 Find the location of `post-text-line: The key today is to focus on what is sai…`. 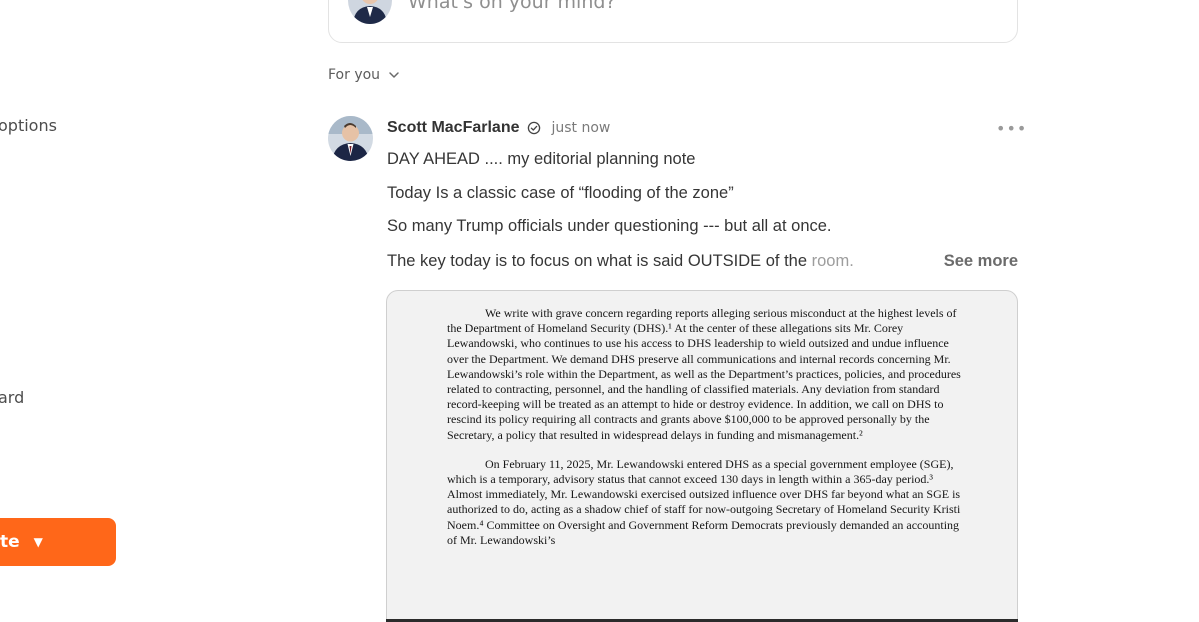

post-text-line: The key today is to focus on what is sai… is located at coordinates (620, 261).